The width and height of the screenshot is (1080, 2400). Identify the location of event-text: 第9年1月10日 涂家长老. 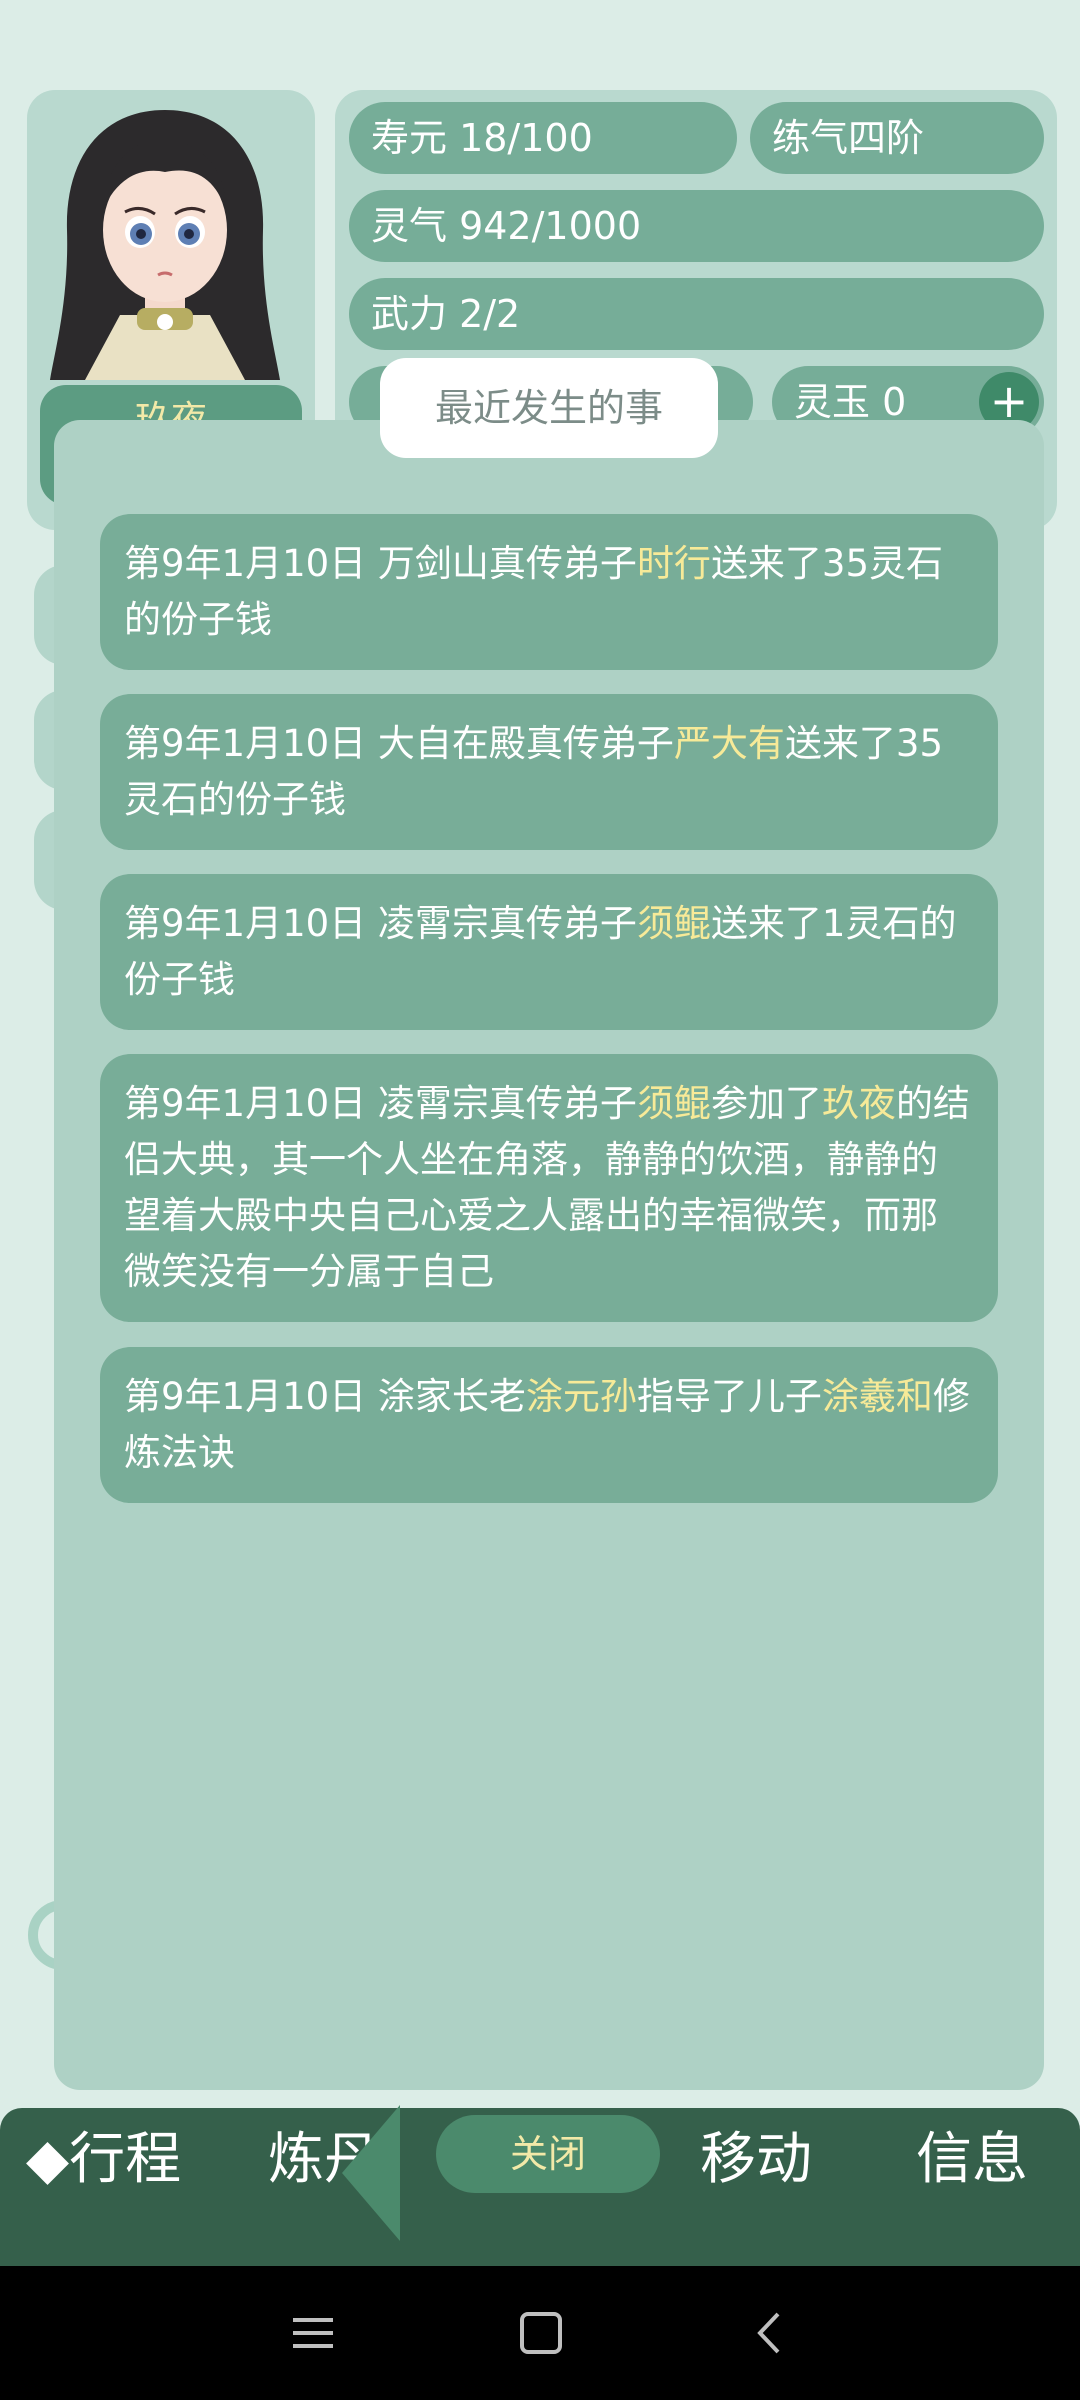
(325, 1396).